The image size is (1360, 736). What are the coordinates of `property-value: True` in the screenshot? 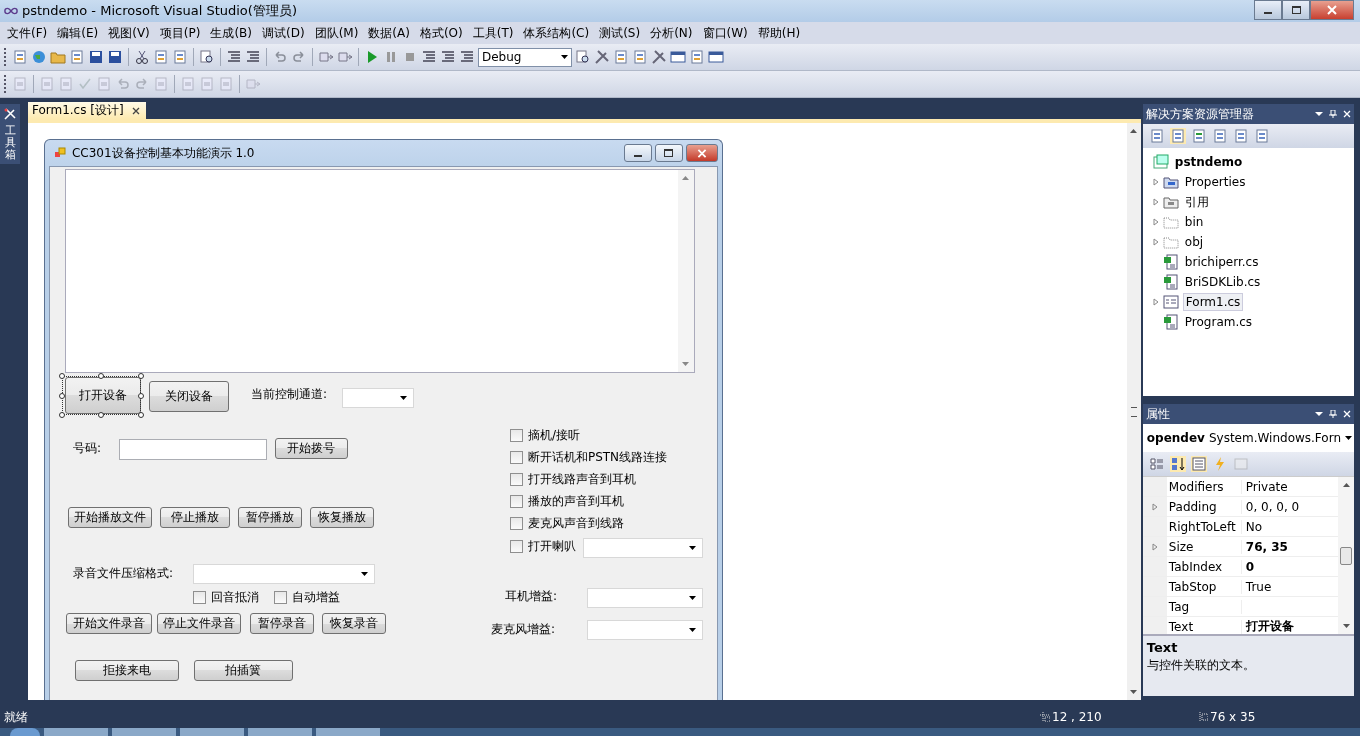 It's located at (1256, 586).